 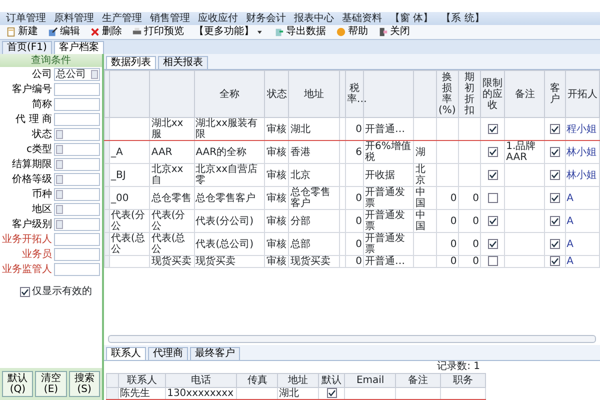 What do you see at coordinates (331, 381) in the screenshot?
I see `column-header: 默认` at bounding box center [331, 381].